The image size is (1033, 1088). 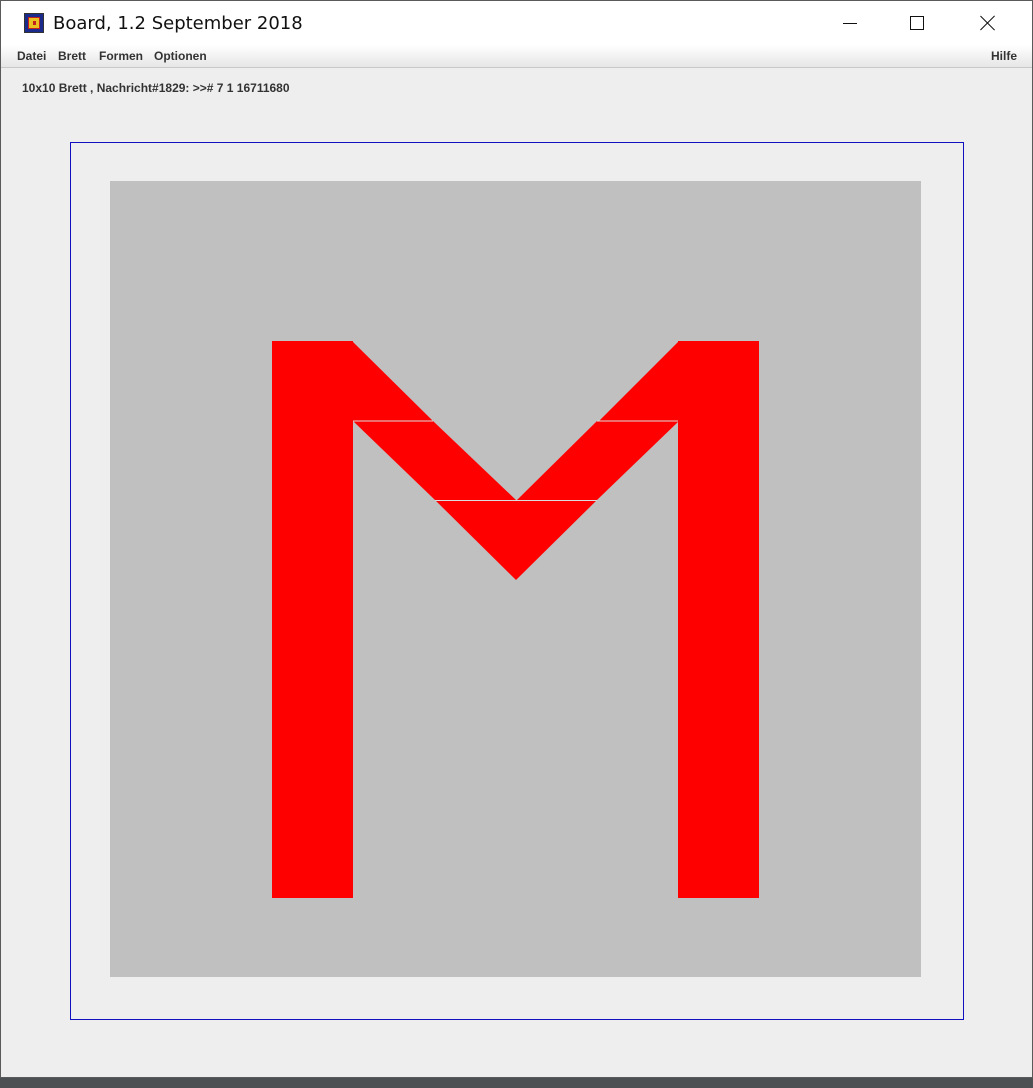 I want to click on left-diagonal-piece, so click(x=434, y=460).